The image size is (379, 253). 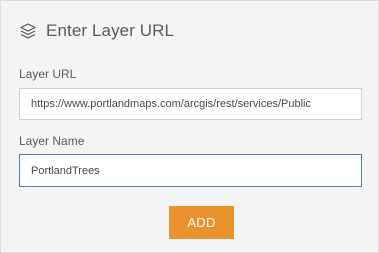 I want to click on panel-header: Enter Layer URL, so click(x=96, y=31).